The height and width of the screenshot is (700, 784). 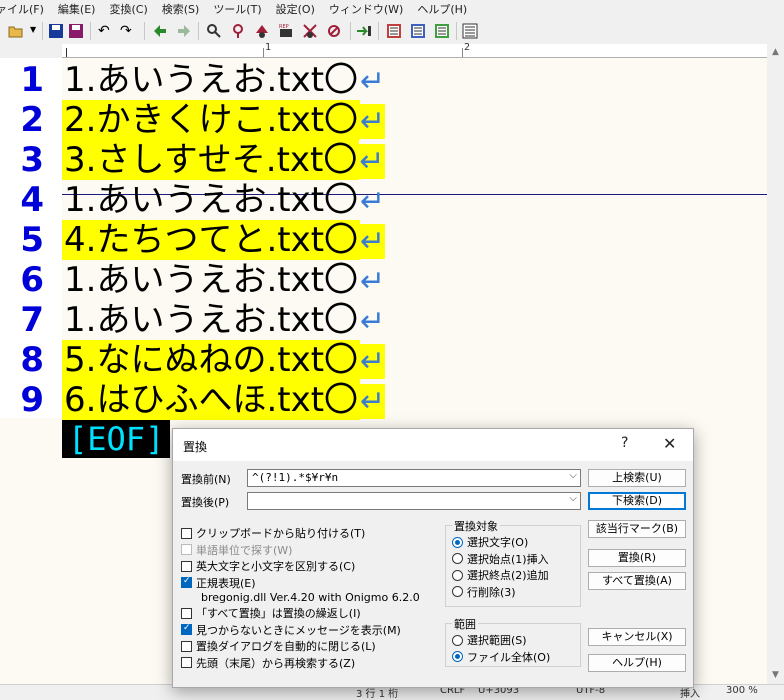 I want to click on radio-option: 行削除(3), so click(x=484, y=592).